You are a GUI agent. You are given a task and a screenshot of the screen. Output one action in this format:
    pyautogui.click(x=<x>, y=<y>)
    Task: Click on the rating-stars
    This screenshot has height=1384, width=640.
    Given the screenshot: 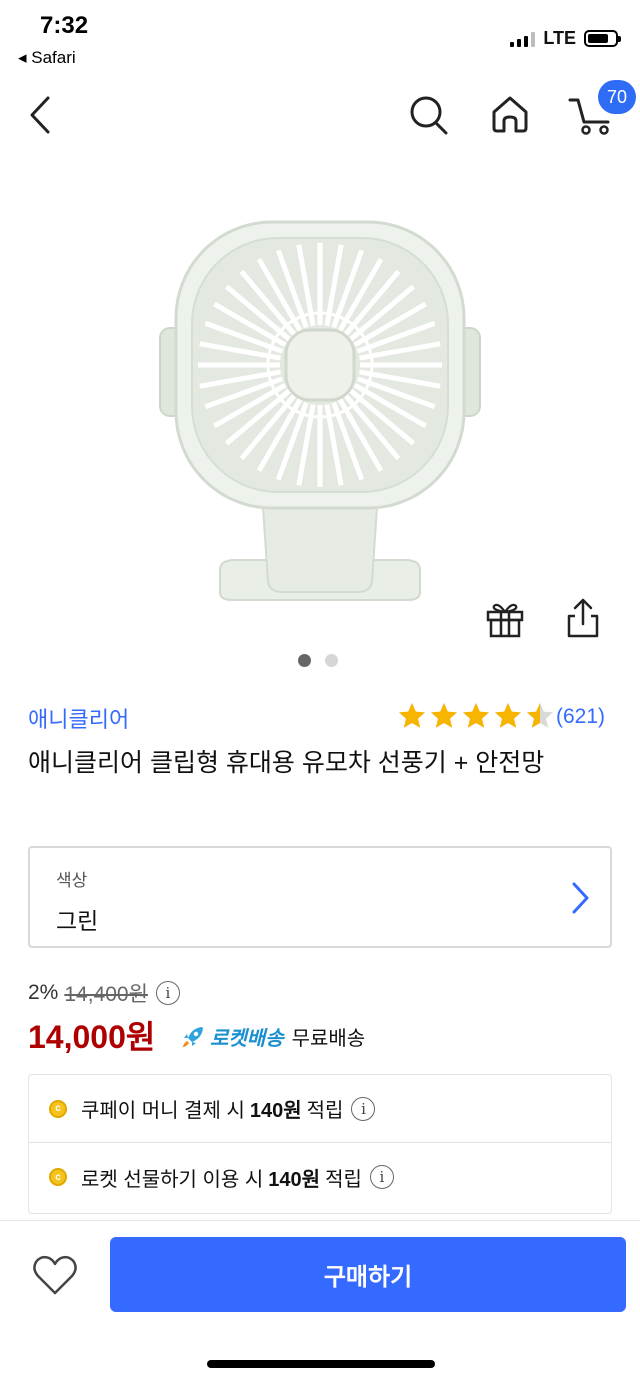 What is the action you would take?
    pyautogui.click(x=476, y=716)
    